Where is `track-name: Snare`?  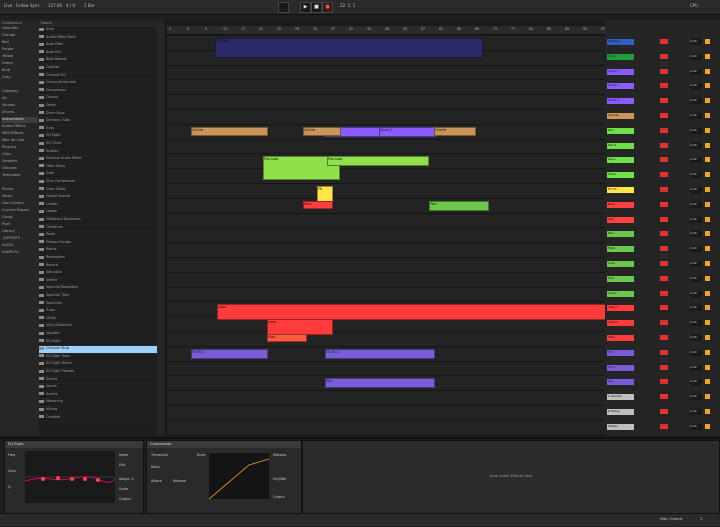 track-name: Snare is located at coordinates (620, 293).